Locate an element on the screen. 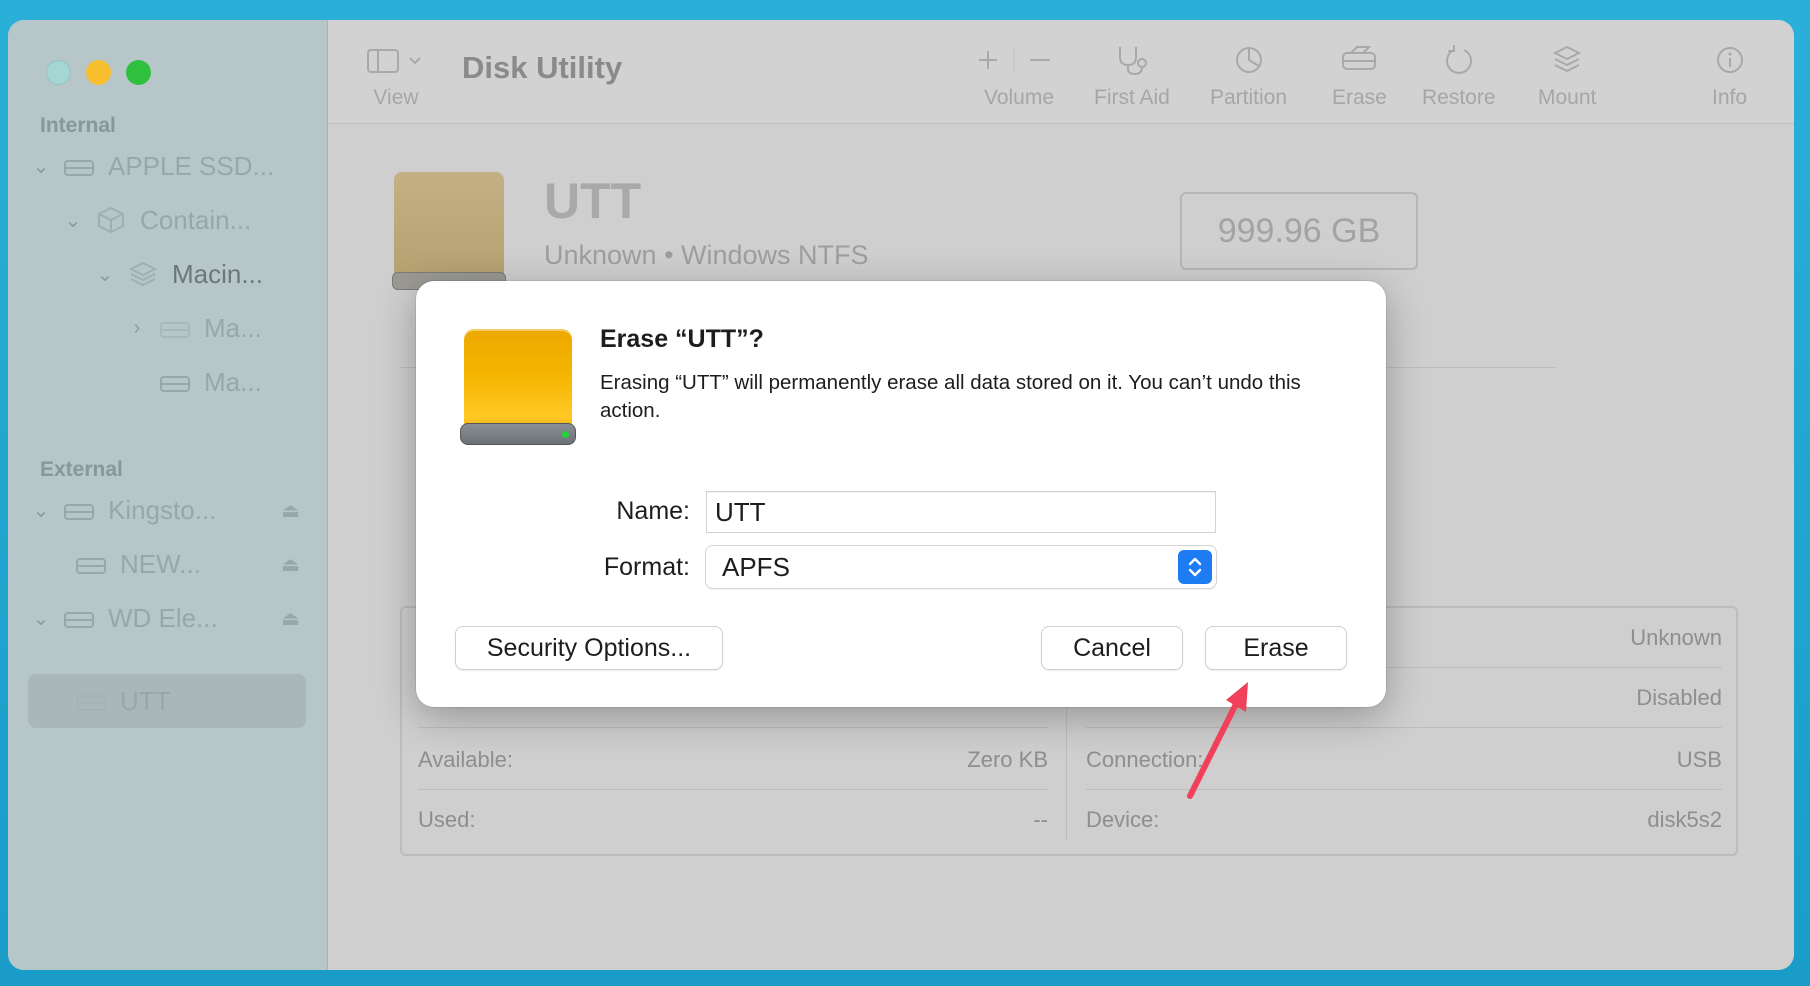  plus-minus-icon is located at coordinates (1019, 60).